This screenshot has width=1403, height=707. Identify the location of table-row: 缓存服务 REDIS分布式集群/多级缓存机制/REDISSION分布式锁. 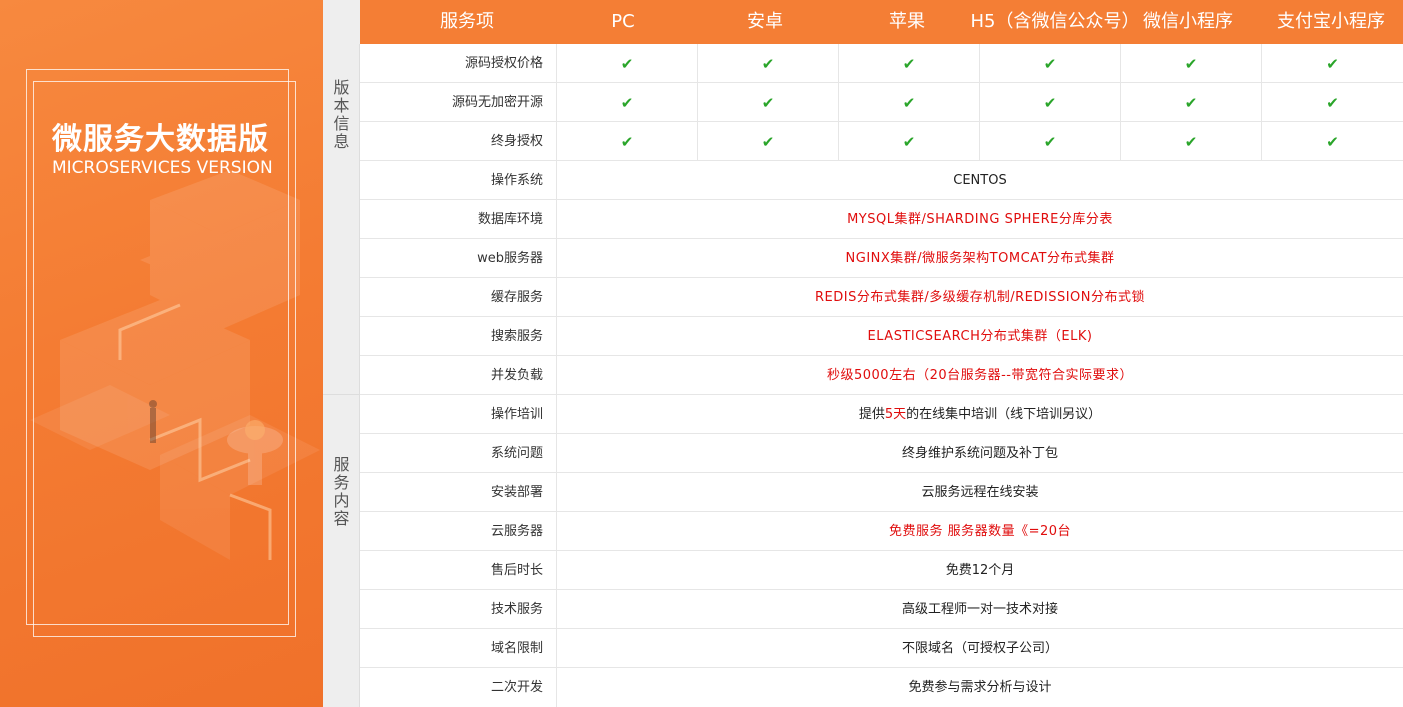
(881, 297).